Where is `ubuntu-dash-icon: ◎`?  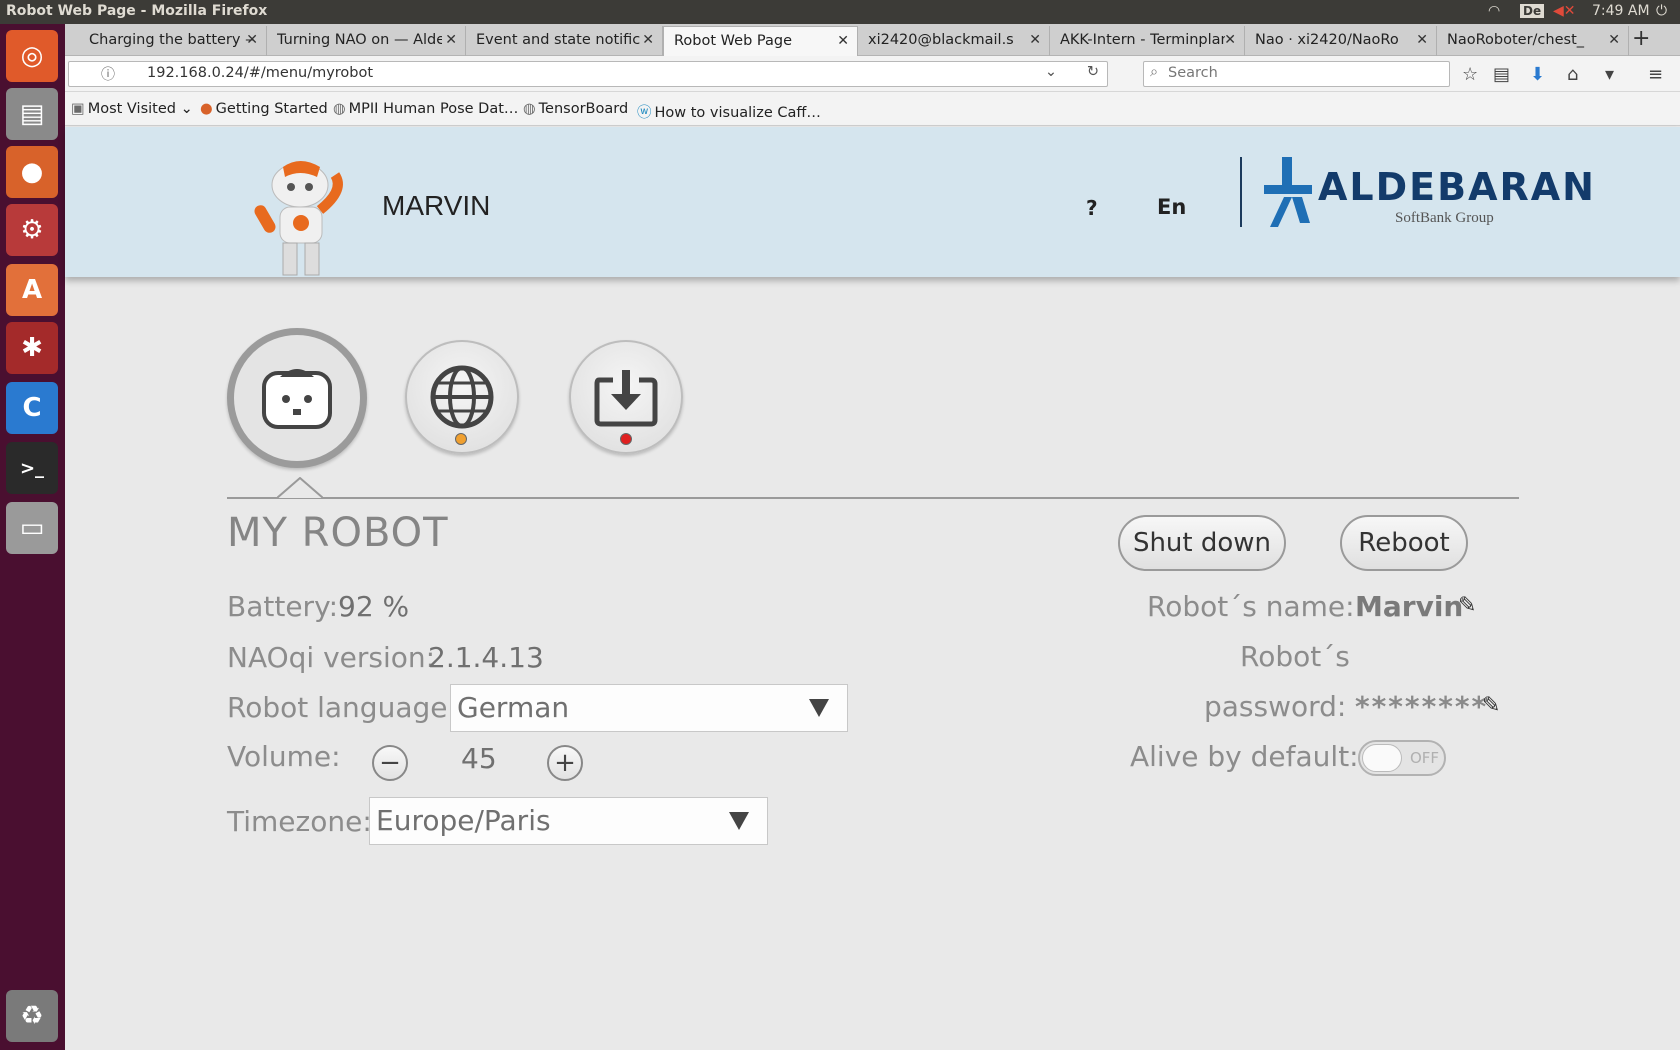 ubuntu-dash-icon: ◎ is located at coordinates (32, 56).